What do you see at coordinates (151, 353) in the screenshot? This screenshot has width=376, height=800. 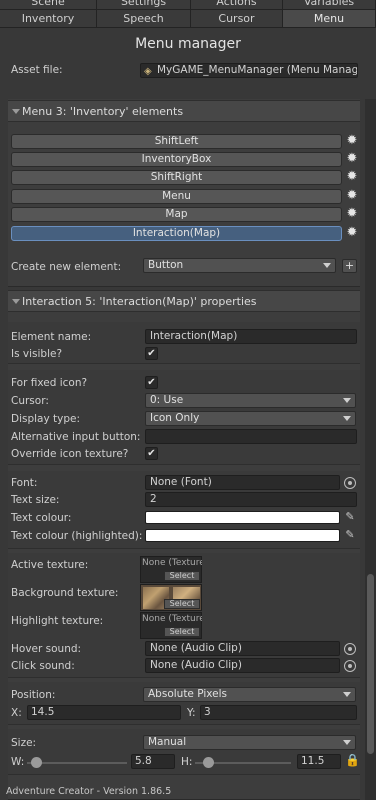 I see `is-visible-checkbox: ✔` at bounding box center [151, 353].